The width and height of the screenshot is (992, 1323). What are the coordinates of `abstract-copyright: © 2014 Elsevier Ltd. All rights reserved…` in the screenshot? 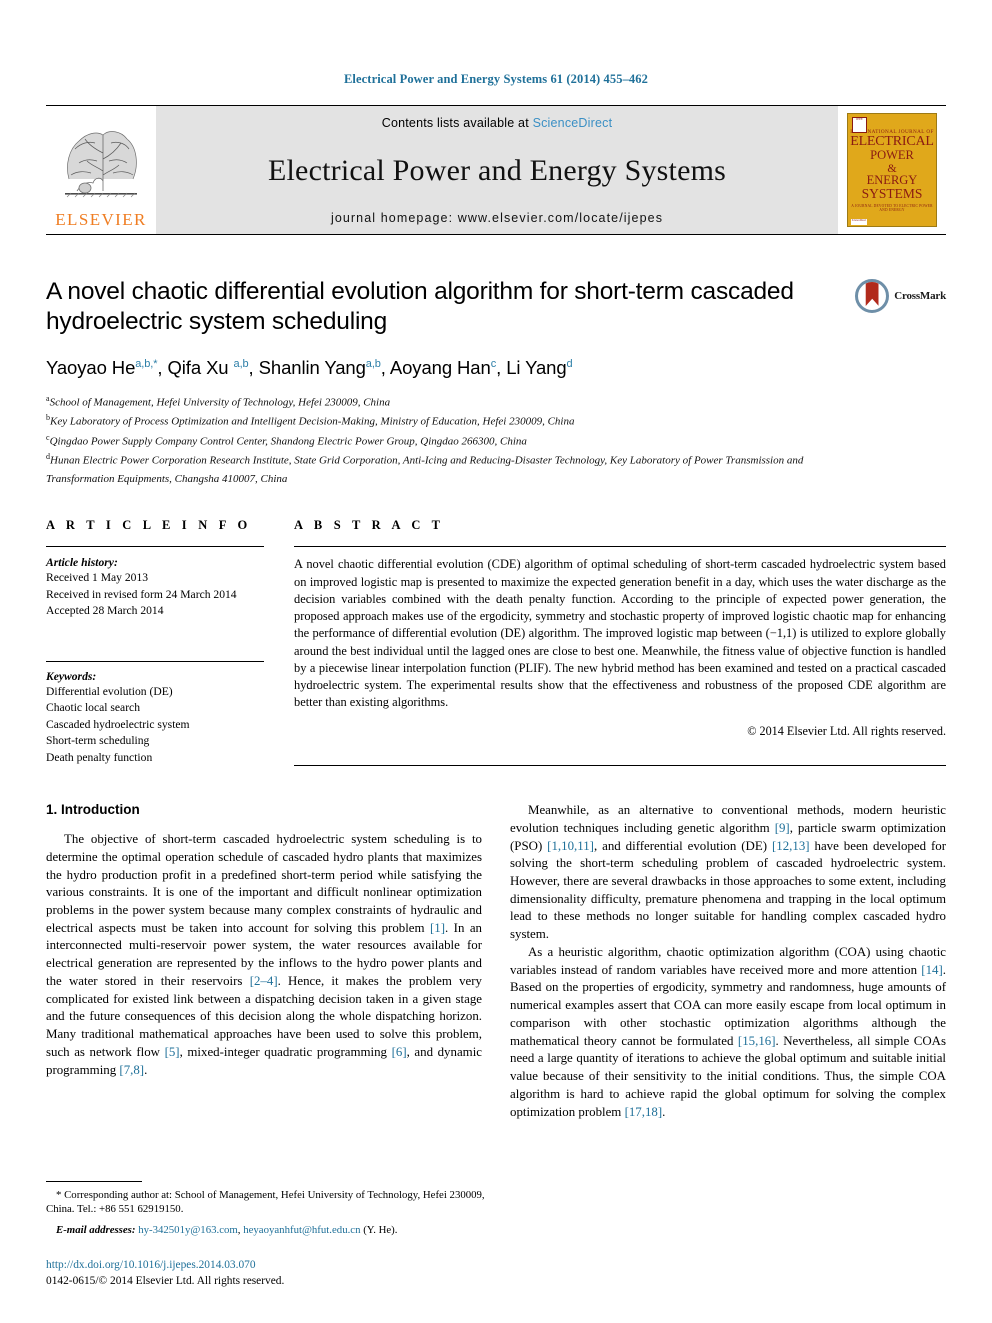 It's located at (846, 730).